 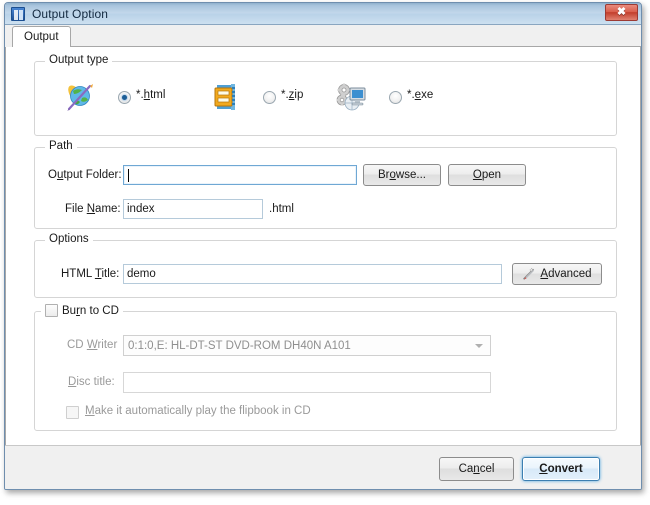 I want to click on output-folder-input, so click(x=240, y=175).